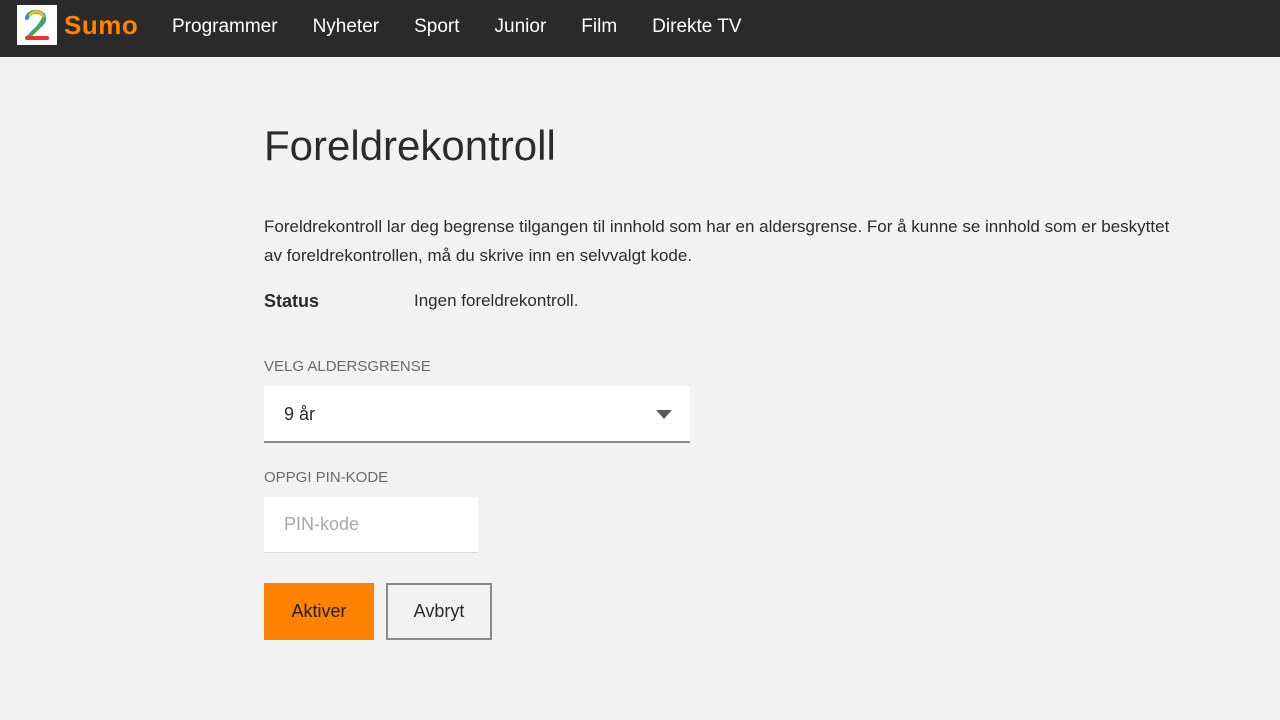  I want to click on pin-code-input, so click(371, 525).